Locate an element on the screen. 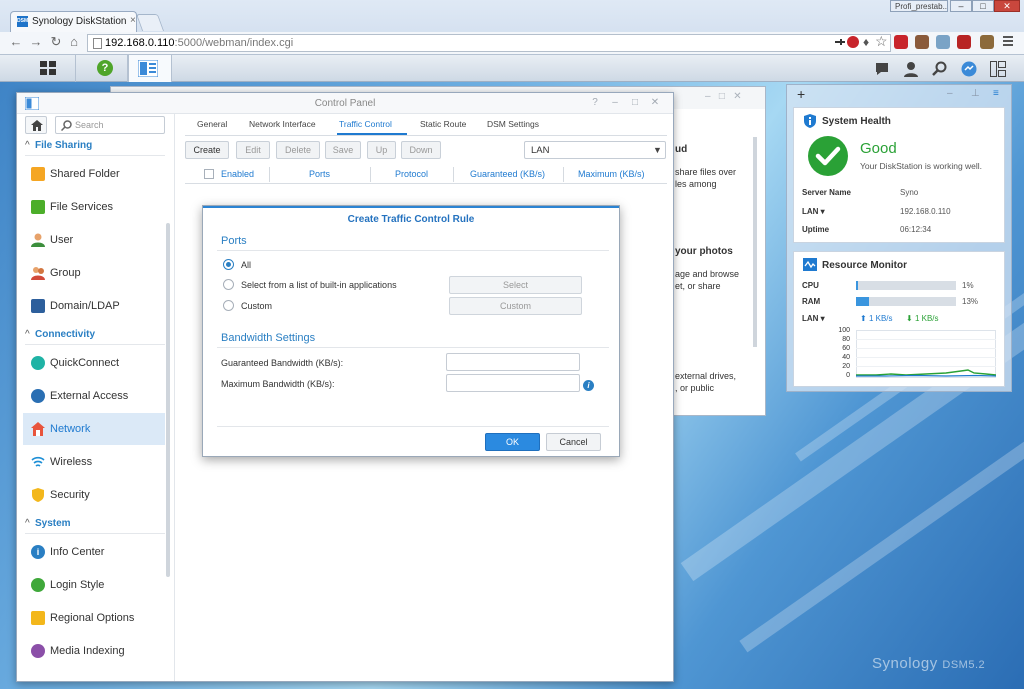  instagram-icon is located at coordinates (922, 42).